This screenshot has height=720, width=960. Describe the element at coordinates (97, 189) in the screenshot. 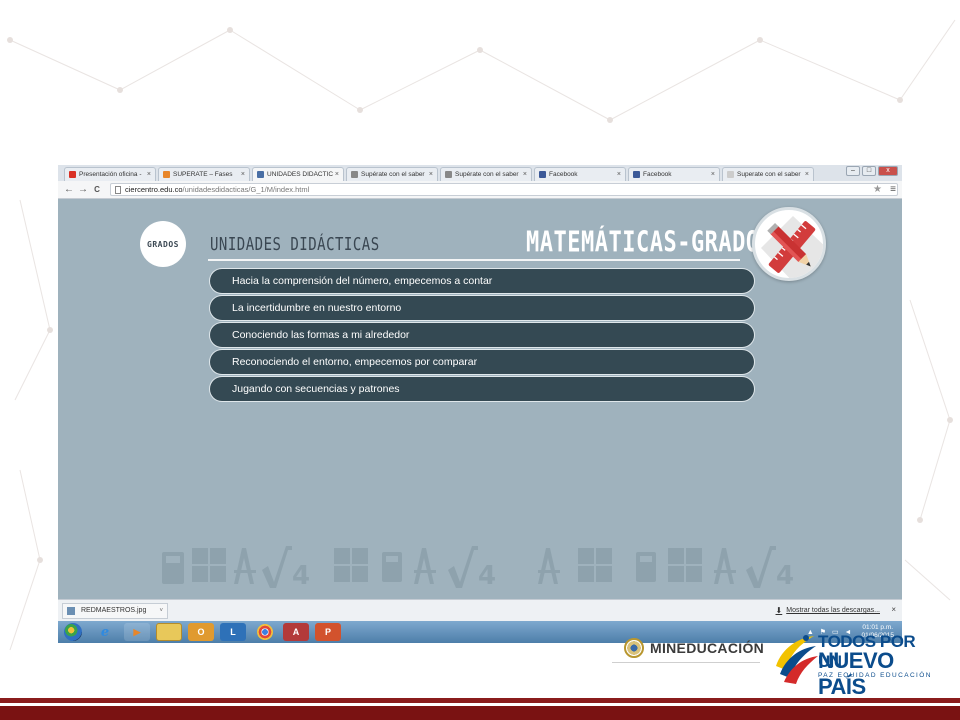

I see `reload-button: C` at that location.